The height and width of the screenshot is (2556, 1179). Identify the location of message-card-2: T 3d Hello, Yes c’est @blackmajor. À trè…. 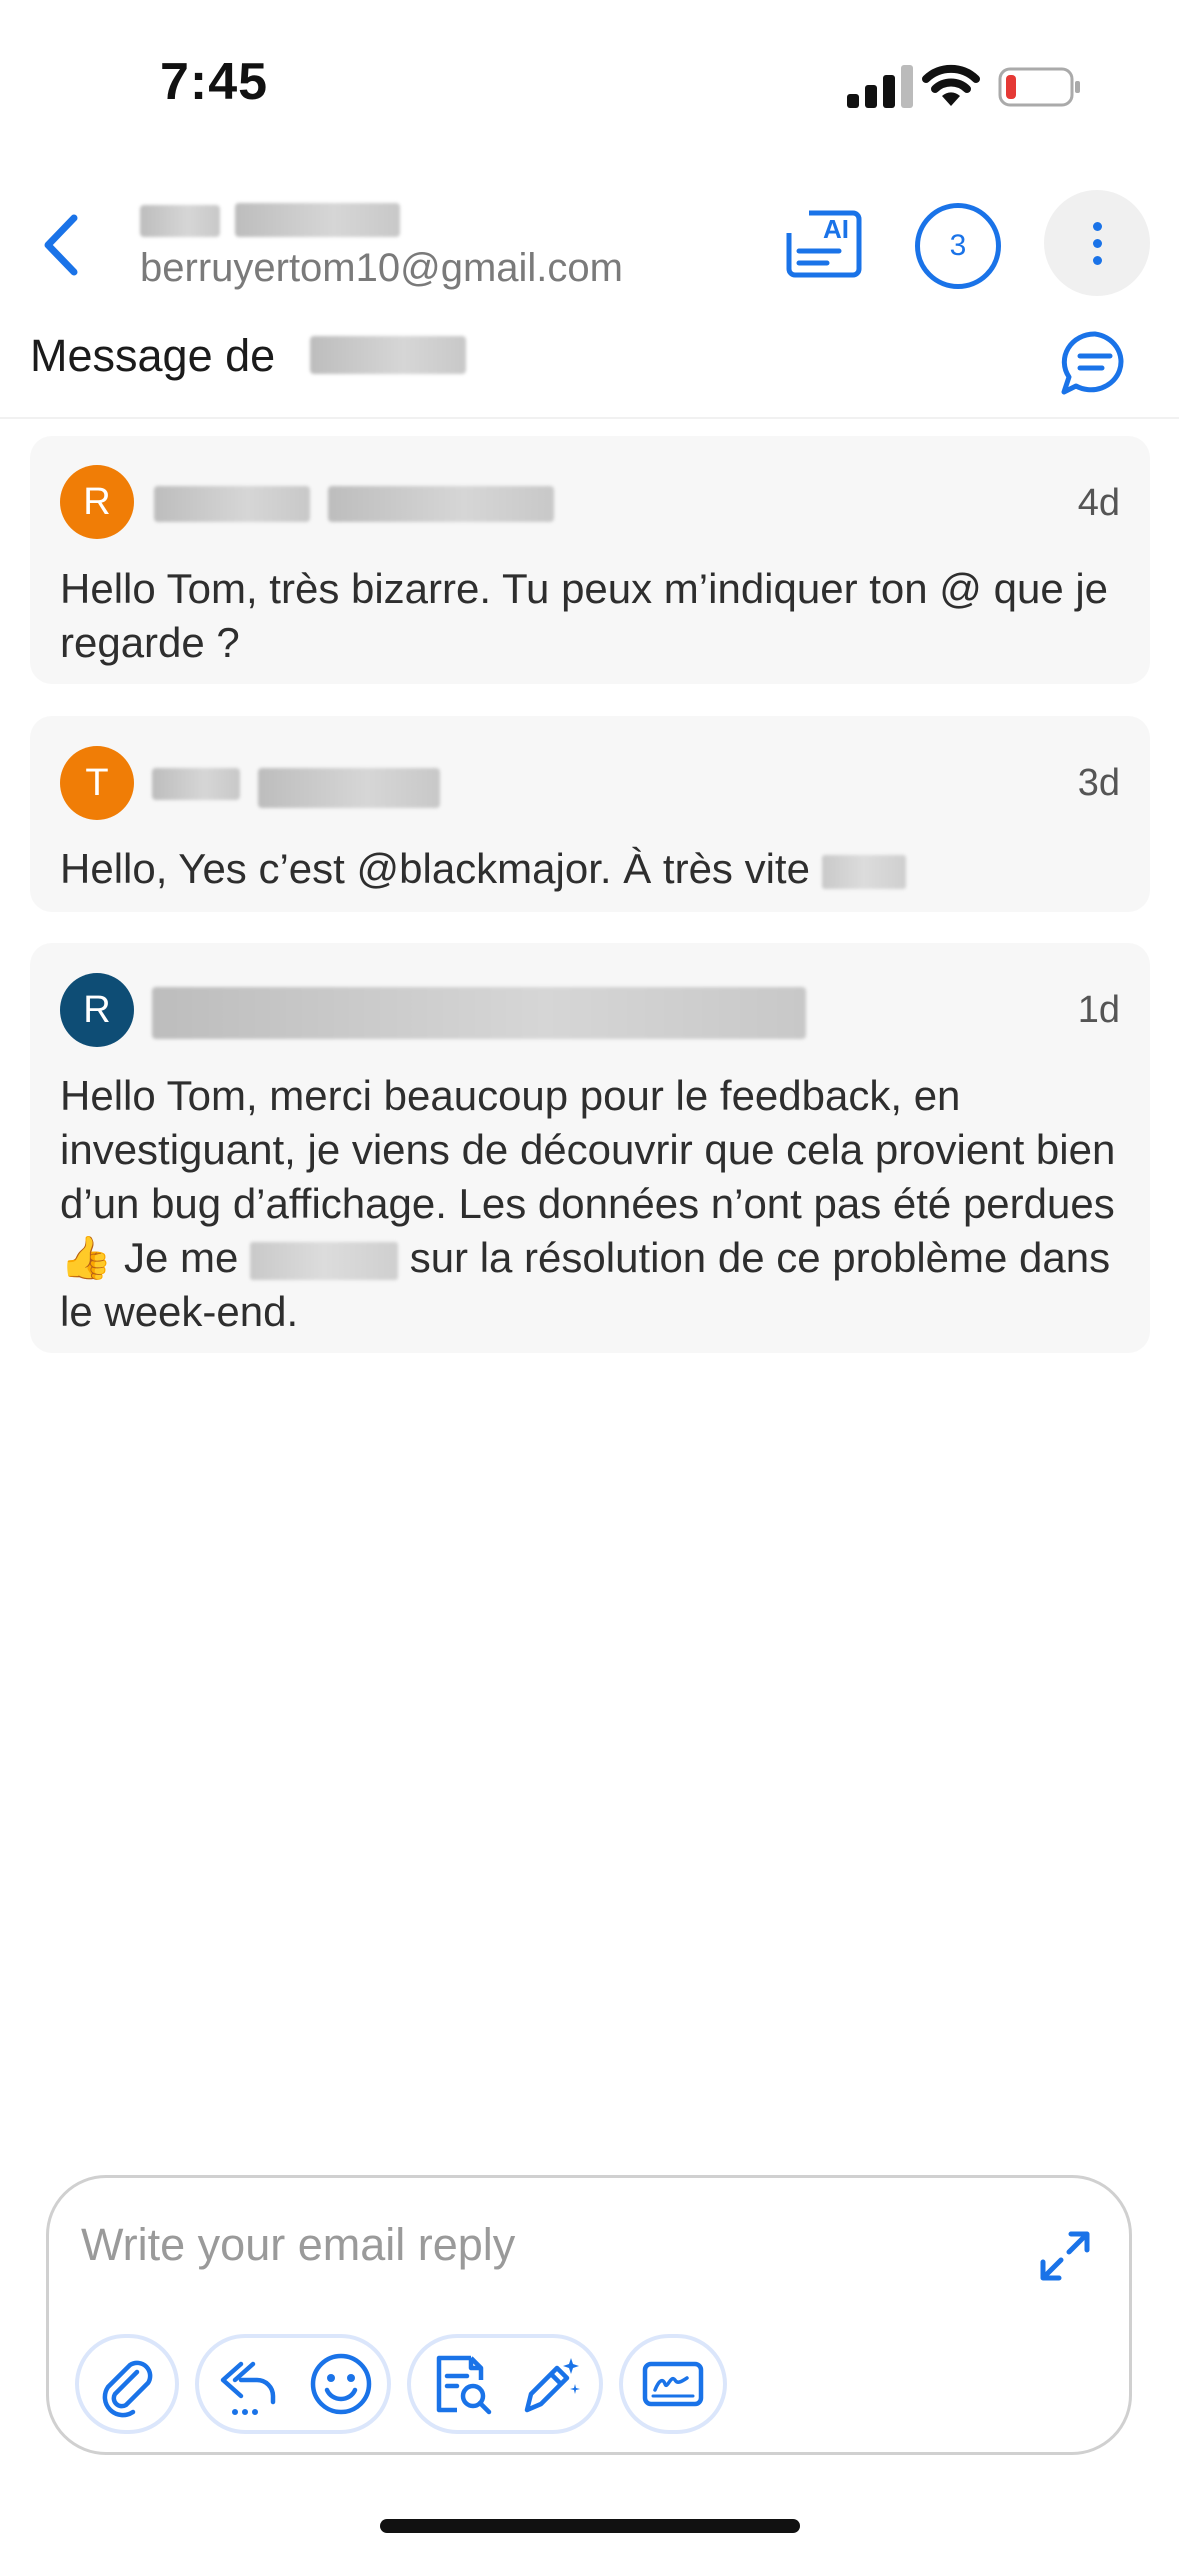
(590, 814).